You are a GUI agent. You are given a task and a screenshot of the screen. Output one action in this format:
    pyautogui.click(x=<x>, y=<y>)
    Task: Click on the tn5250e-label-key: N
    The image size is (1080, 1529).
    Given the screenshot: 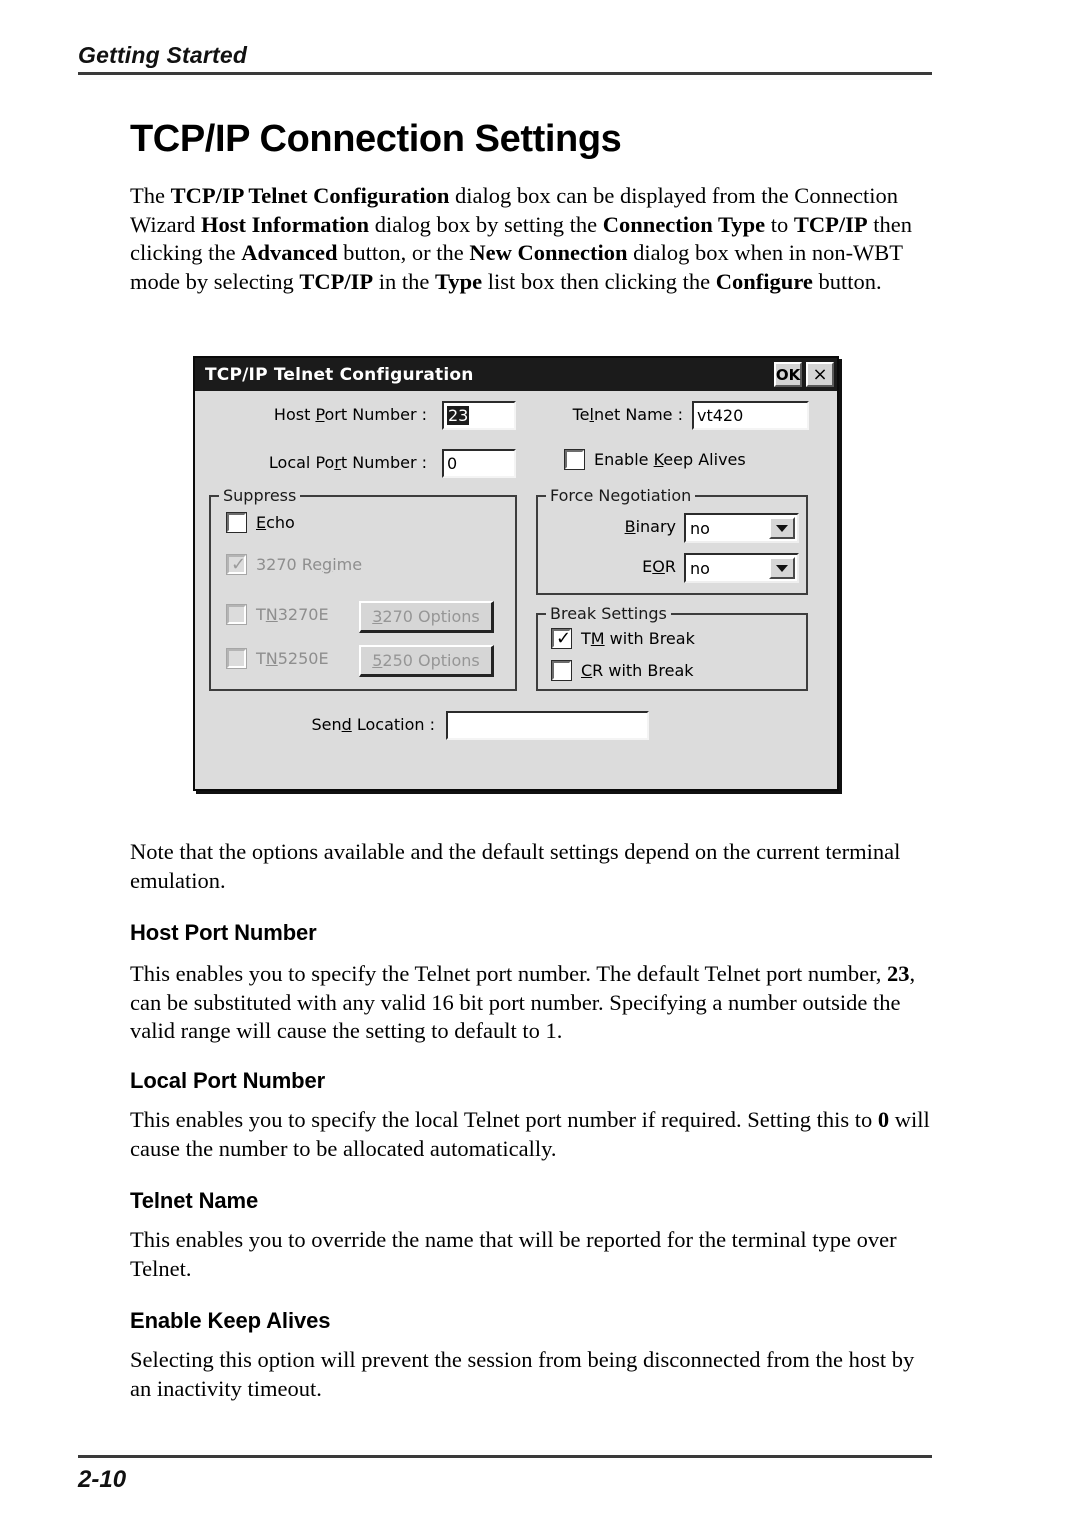 What is the action you would take?
    pyautogui.click(x=271, y=658)
    